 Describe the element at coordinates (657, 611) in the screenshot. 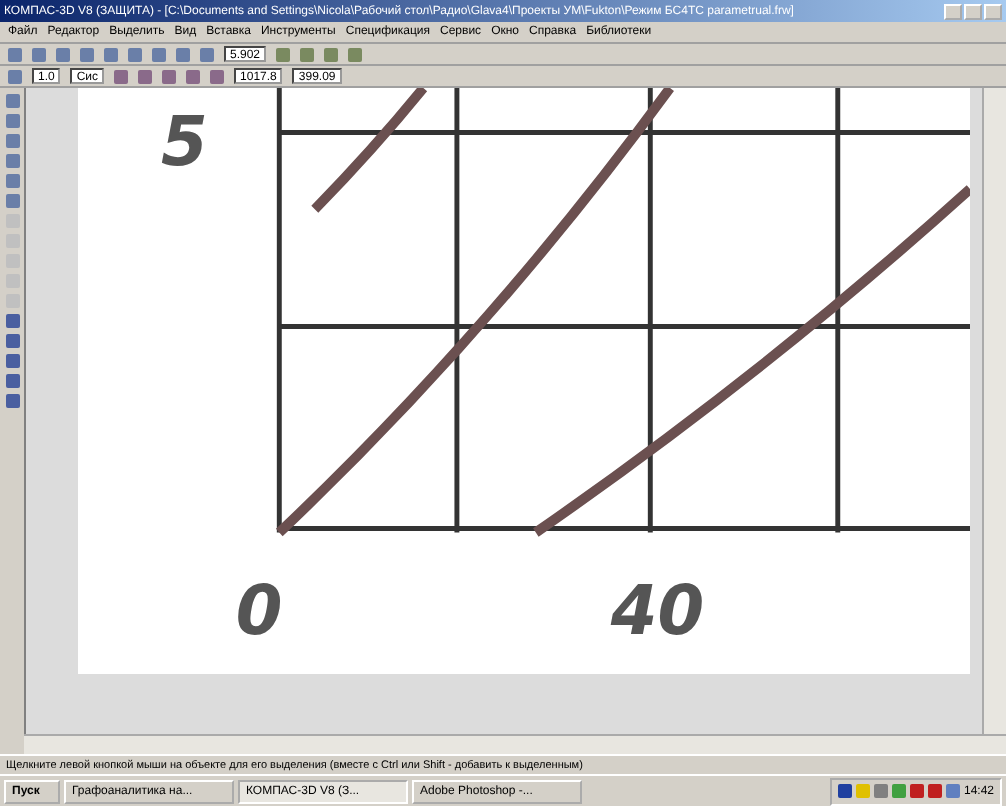

I see `axis-label: 40` at that location.